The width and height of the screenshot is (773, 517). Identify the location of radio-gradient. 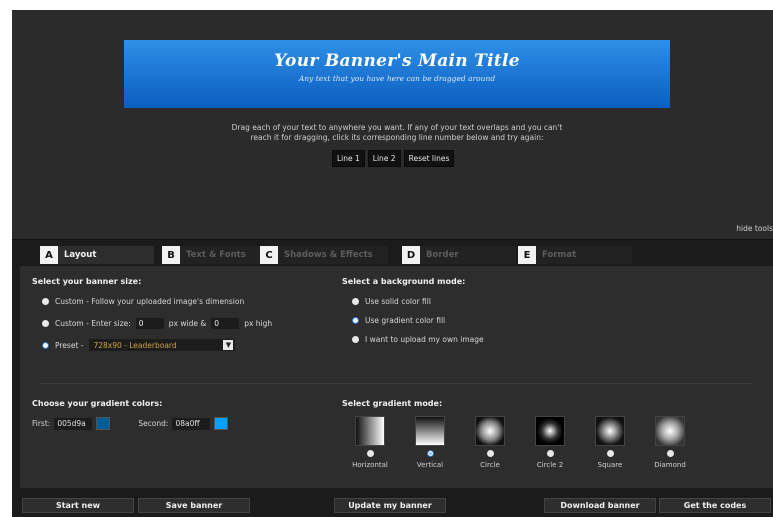
(355, 320).